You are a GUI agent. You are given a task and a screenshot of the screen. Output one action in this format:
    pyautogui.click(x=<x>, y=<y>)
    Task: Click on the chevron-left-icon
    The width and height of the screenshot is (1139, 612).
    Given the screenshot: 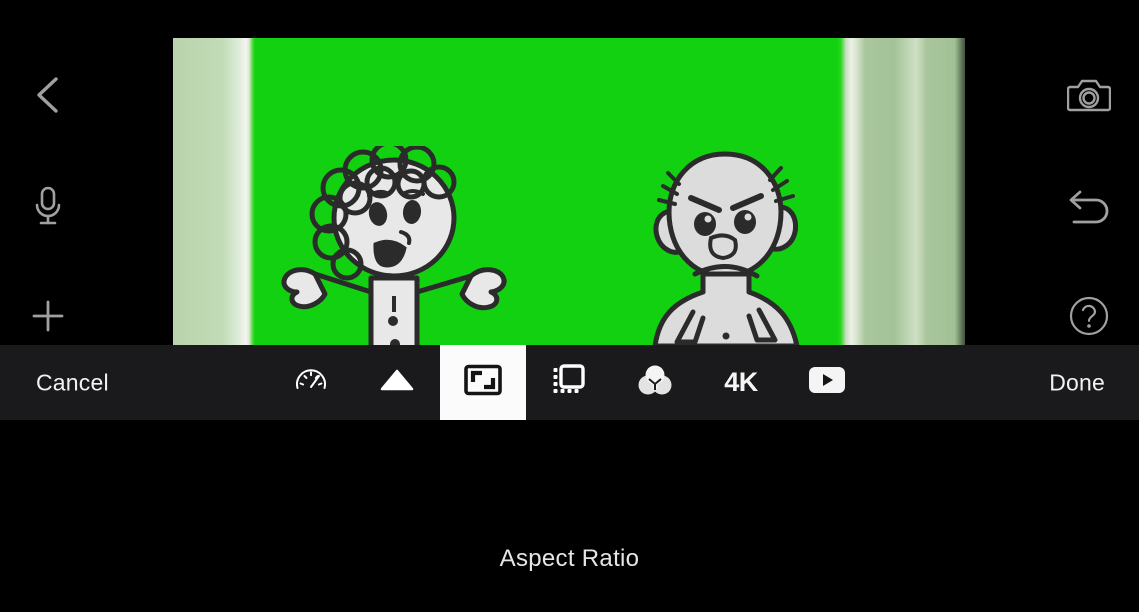 What is the action you would take?
    pyautogui.click(x=48, y=97)
    